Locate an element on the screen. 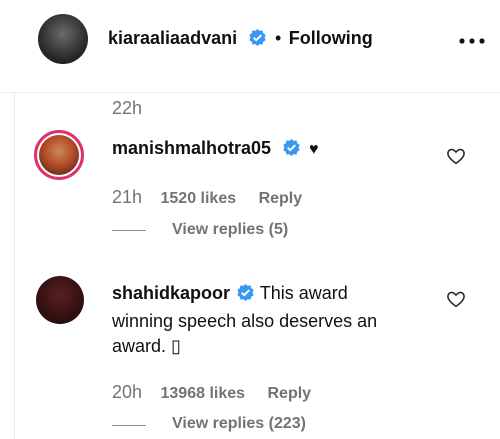 The width and height of the screenshot is (500, 439). comment-text: This award is located at coordinates (303, 293).